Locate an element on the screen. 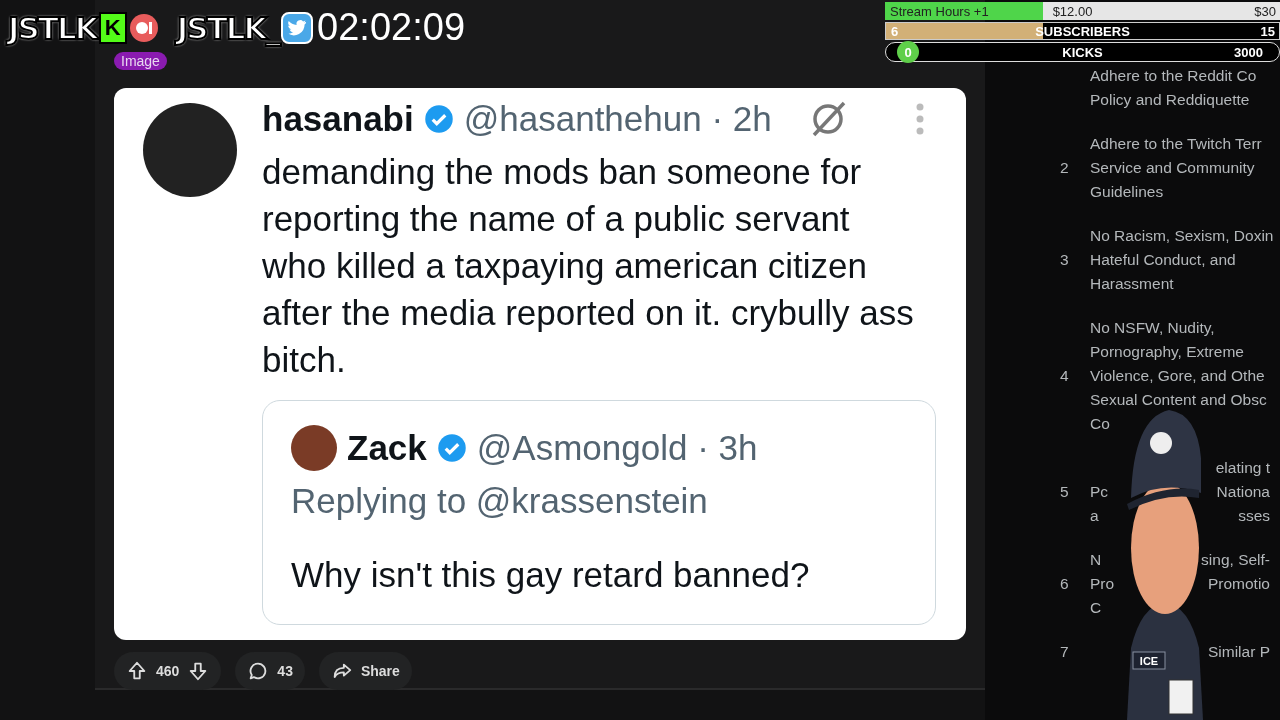 This screenshot has width=1280, height=720. image-flair: Image is located at coordinates (140, 61).